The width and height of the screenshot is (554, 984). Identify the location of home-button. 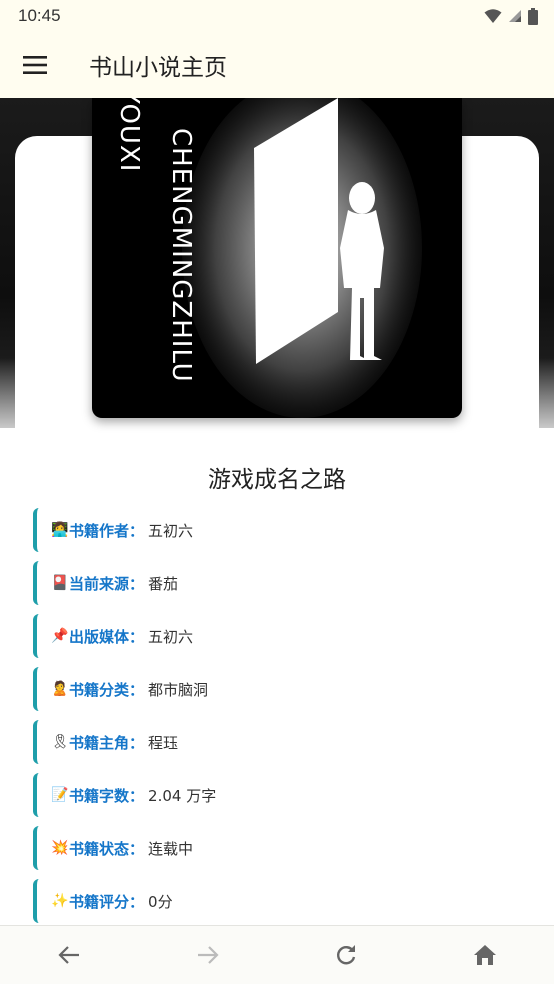
(485, 955).